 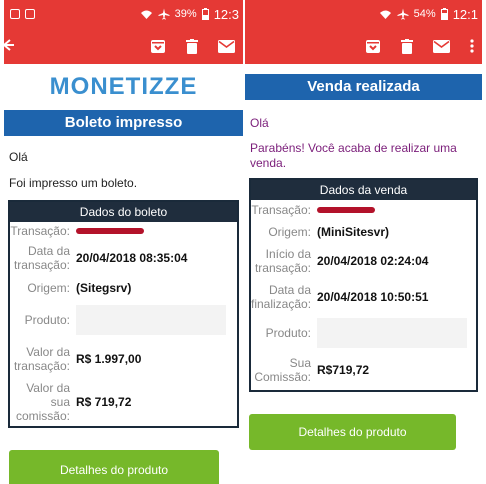 What do you see at coordinates (185, 14) in the screenshot?
I see `battery-level: 39%` at bounding box center [185, 14].